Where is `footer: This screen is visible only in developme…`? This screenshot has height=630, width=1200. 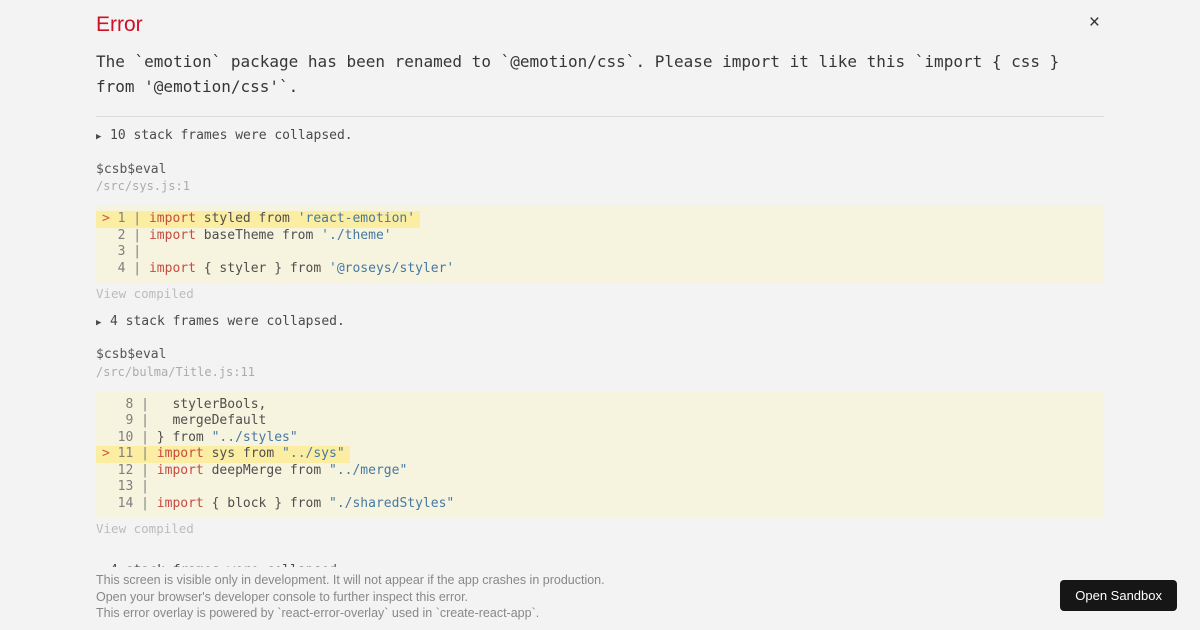 footer: This screen is visible only in developme… is located at coordinates (600, 597).